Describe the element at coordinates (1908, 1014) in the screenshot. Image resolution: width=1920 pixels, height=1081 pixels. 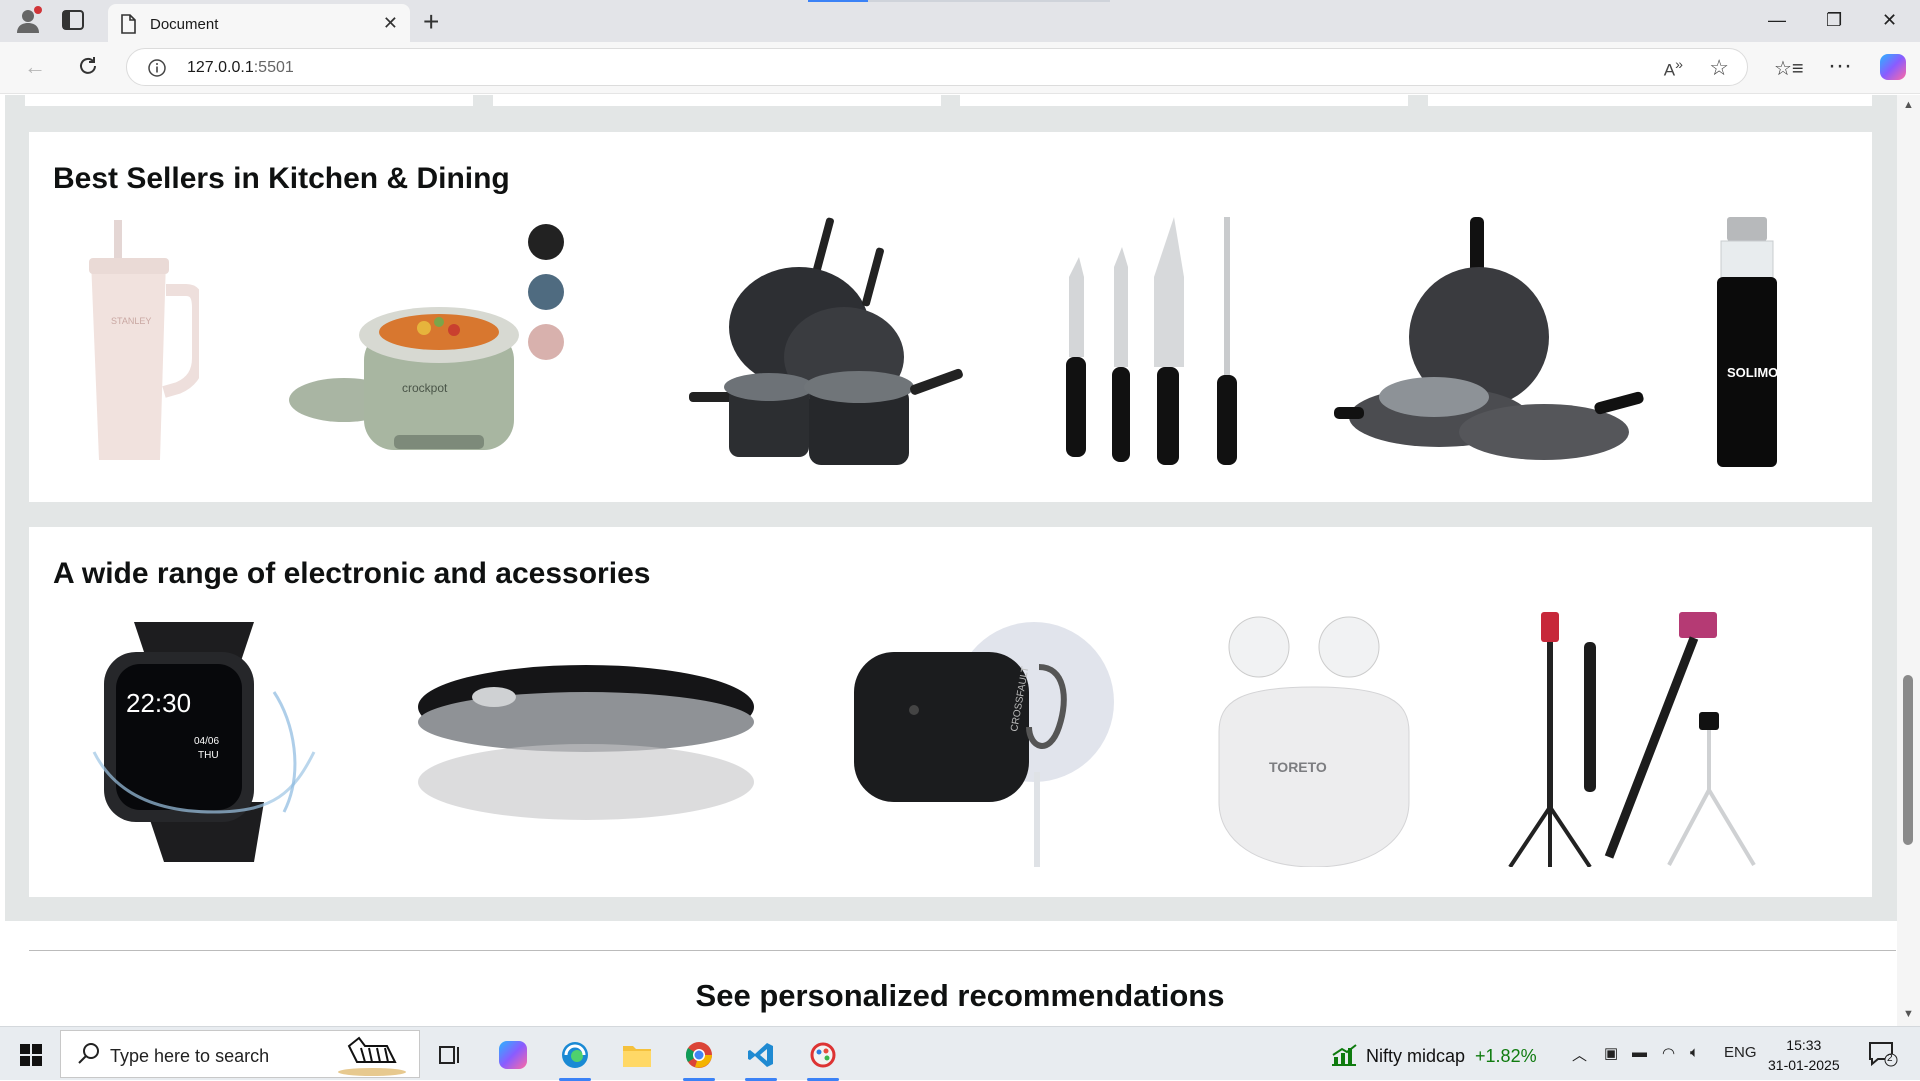
I see `scroll-down-arrow-icon: ▼` at that location.